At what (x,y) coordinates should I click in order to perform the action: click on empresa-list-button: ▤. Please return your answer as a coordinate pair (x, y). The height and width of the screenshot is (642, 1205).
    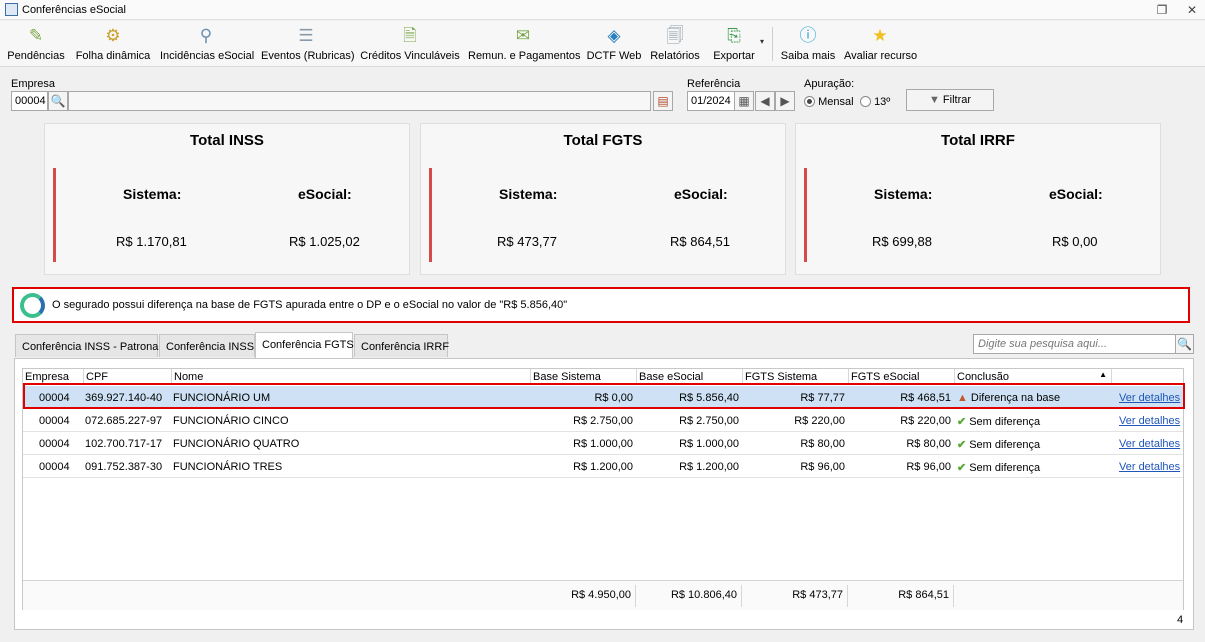
    Looking at the image, I should click on (663, 101).